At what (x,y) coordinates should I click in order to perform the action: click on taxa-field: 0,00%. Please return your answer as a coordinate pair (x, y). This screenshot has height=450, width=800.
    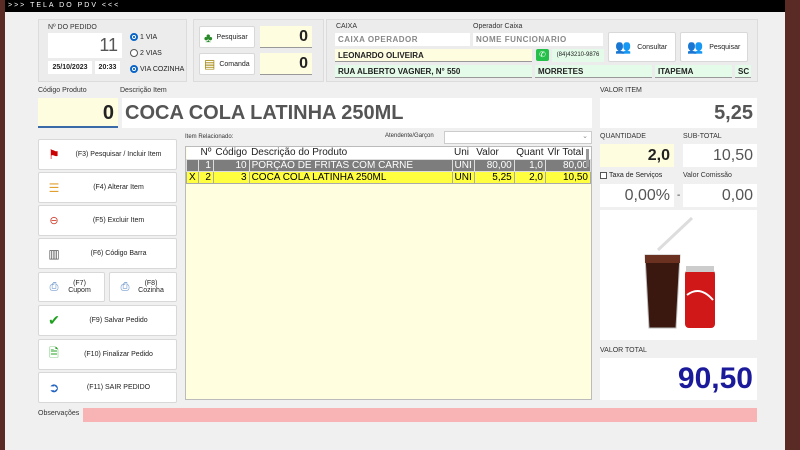
    Looking at the image, I should click on (637, 195).